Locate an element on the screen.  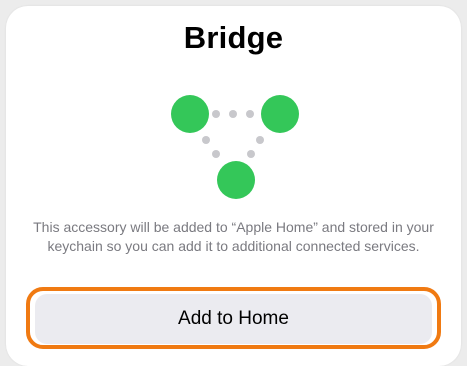
bridge-network-icon is located at coordinates (235, 147).